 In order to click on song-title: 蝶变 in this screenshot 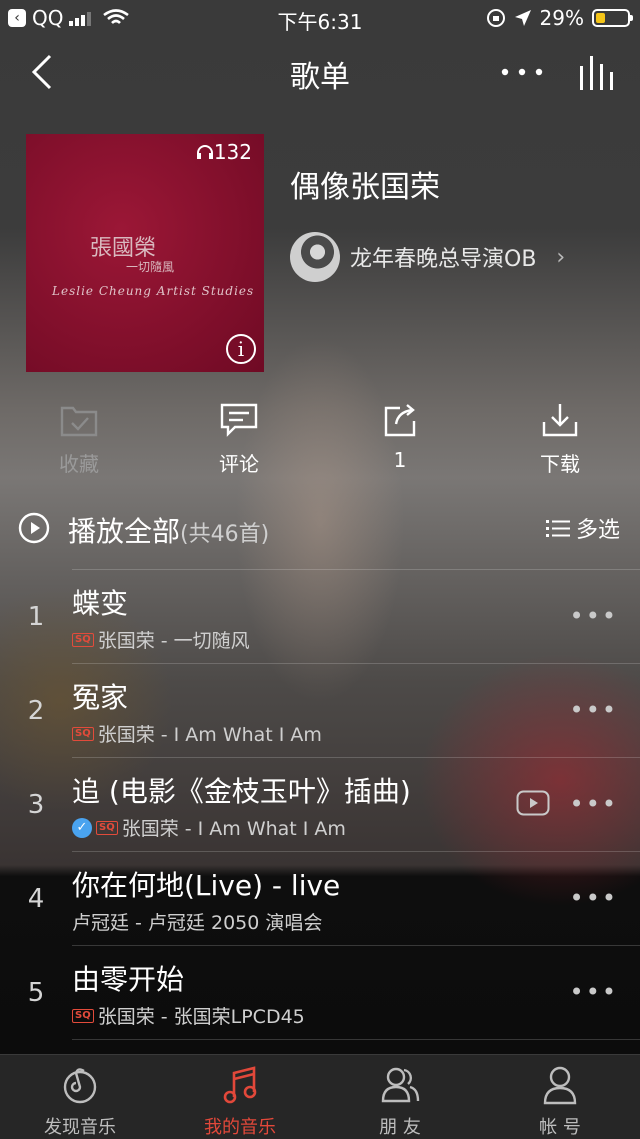, I will do `click(100, 603)`.